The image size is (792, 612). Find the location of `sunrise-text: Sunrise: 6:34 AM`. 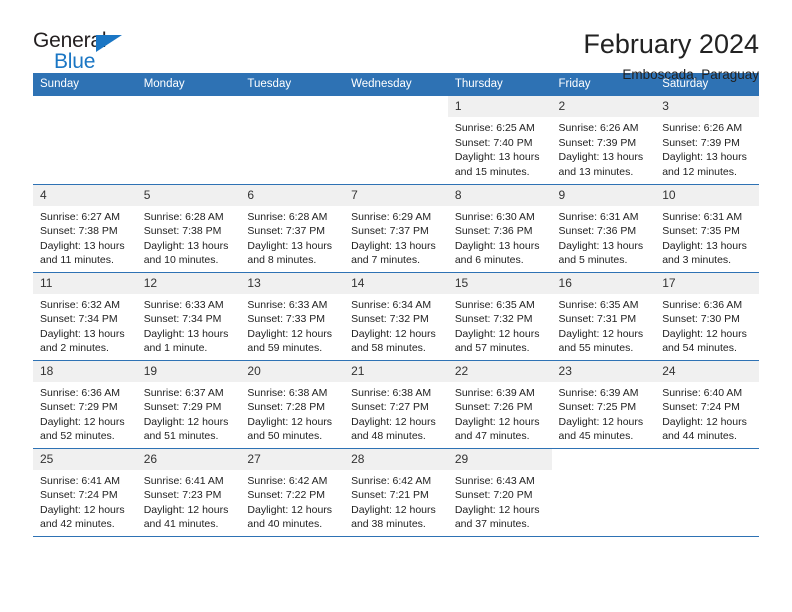

sunrise-text: Sunrise: 6:34 AM is located at coordinates (391, 304).